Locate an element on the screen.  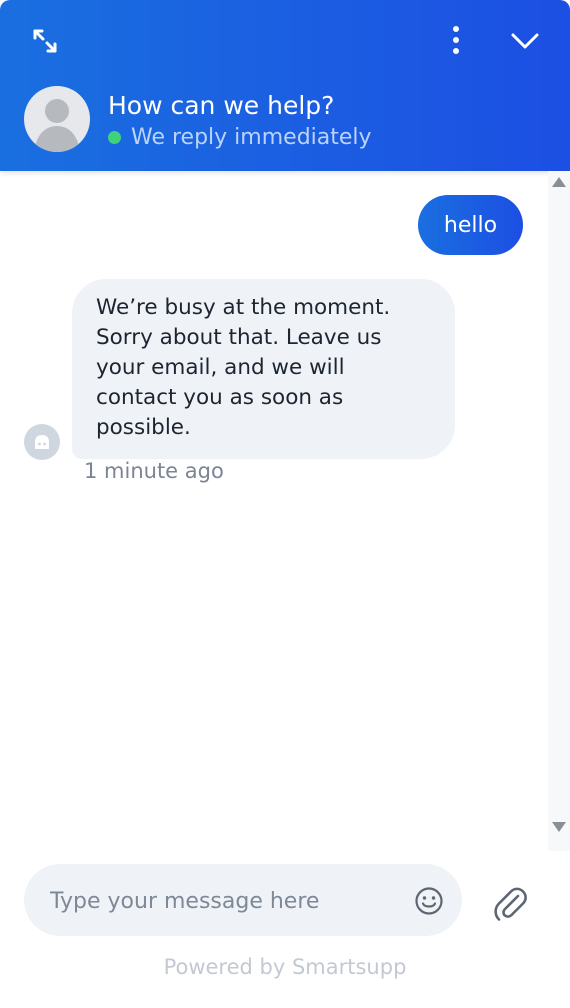
powered-by-label: Powered by Smartsupp is located at coordinates (285, 967).